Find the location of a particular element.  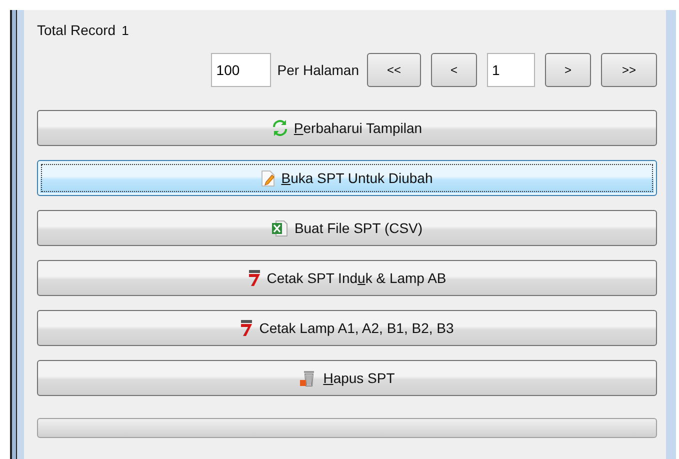

action-button: Buat File SPT (CSV) is located at coordinates (347, 228).